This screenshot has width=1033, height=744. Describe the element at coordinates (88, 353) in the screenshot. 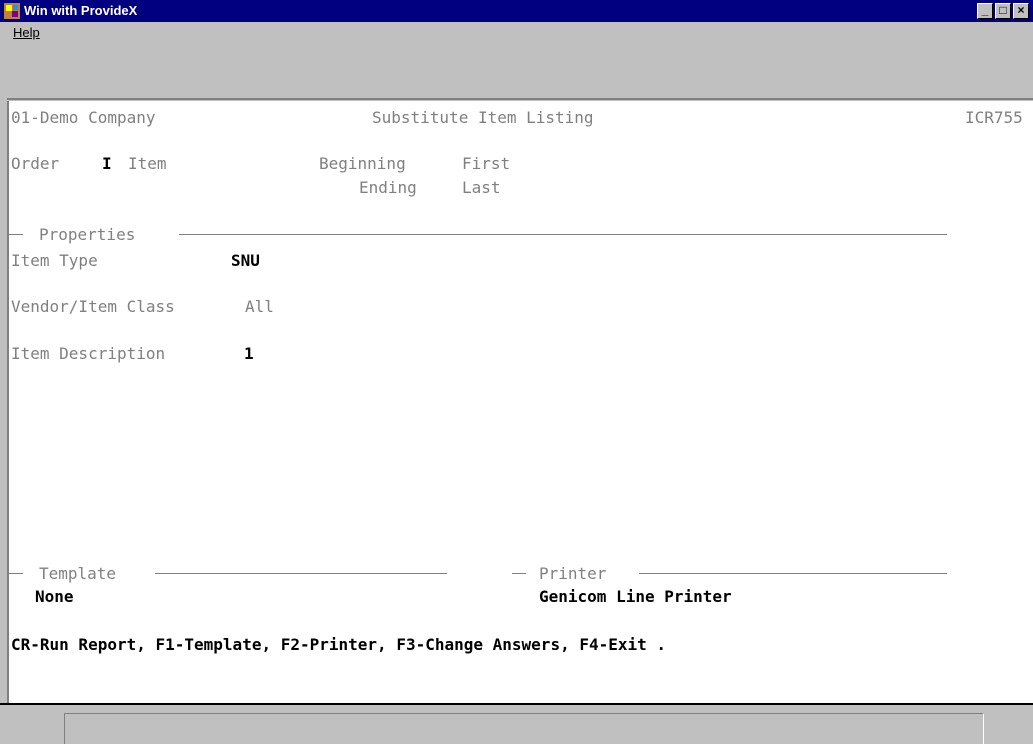

I see `item-desc-label: Item Description` at that location.